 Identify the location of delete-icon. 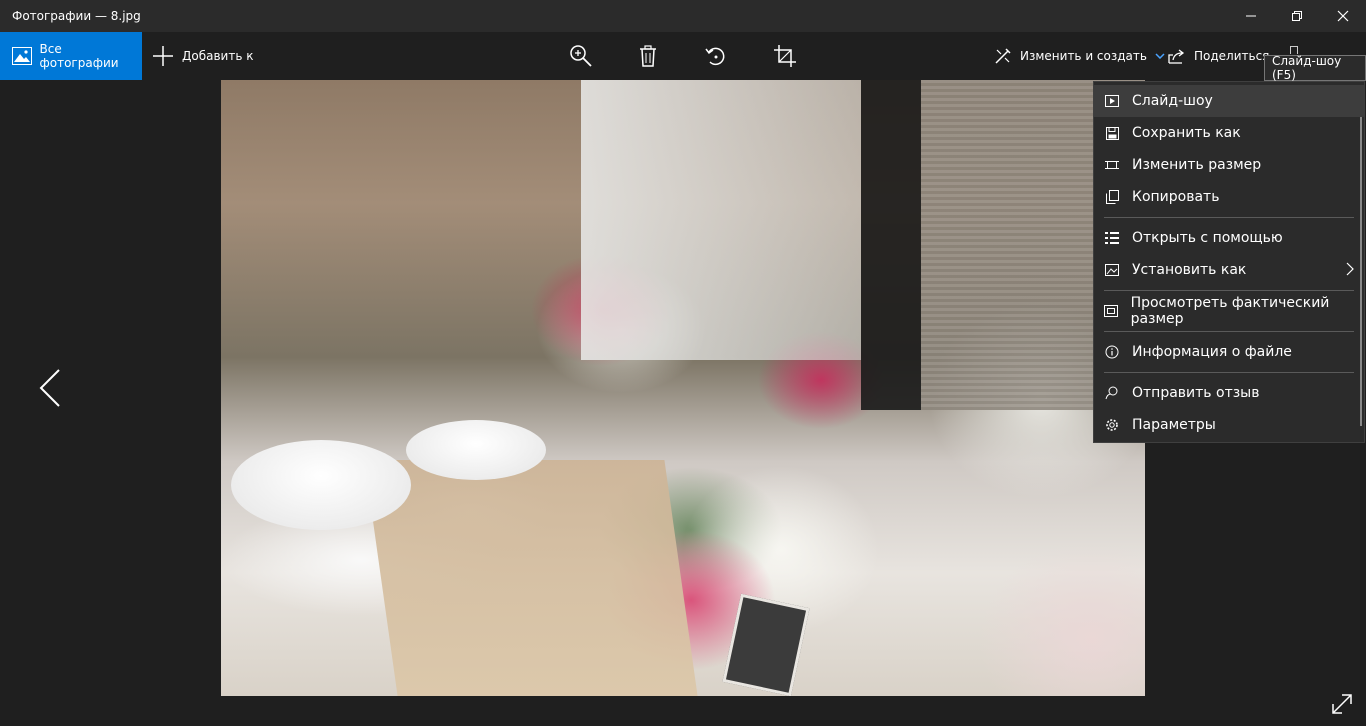
(648, 56).